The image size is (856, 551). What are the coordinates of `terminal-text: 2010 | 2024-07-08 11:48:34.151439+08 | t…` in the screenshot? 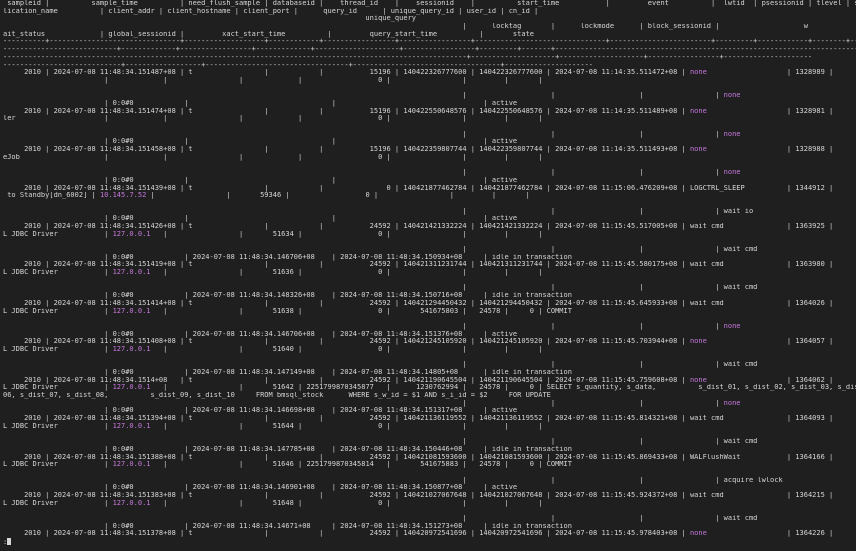 It's located at (429, 188).